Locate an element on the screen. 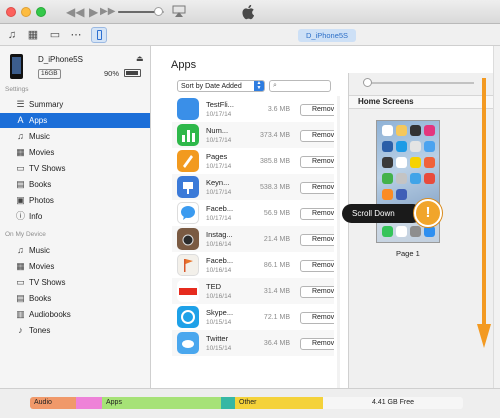 Image resolution: width=500 pixels, height=418 pixels. fast-forward-icon: ▶▶ is located at coordinates (107, 12).